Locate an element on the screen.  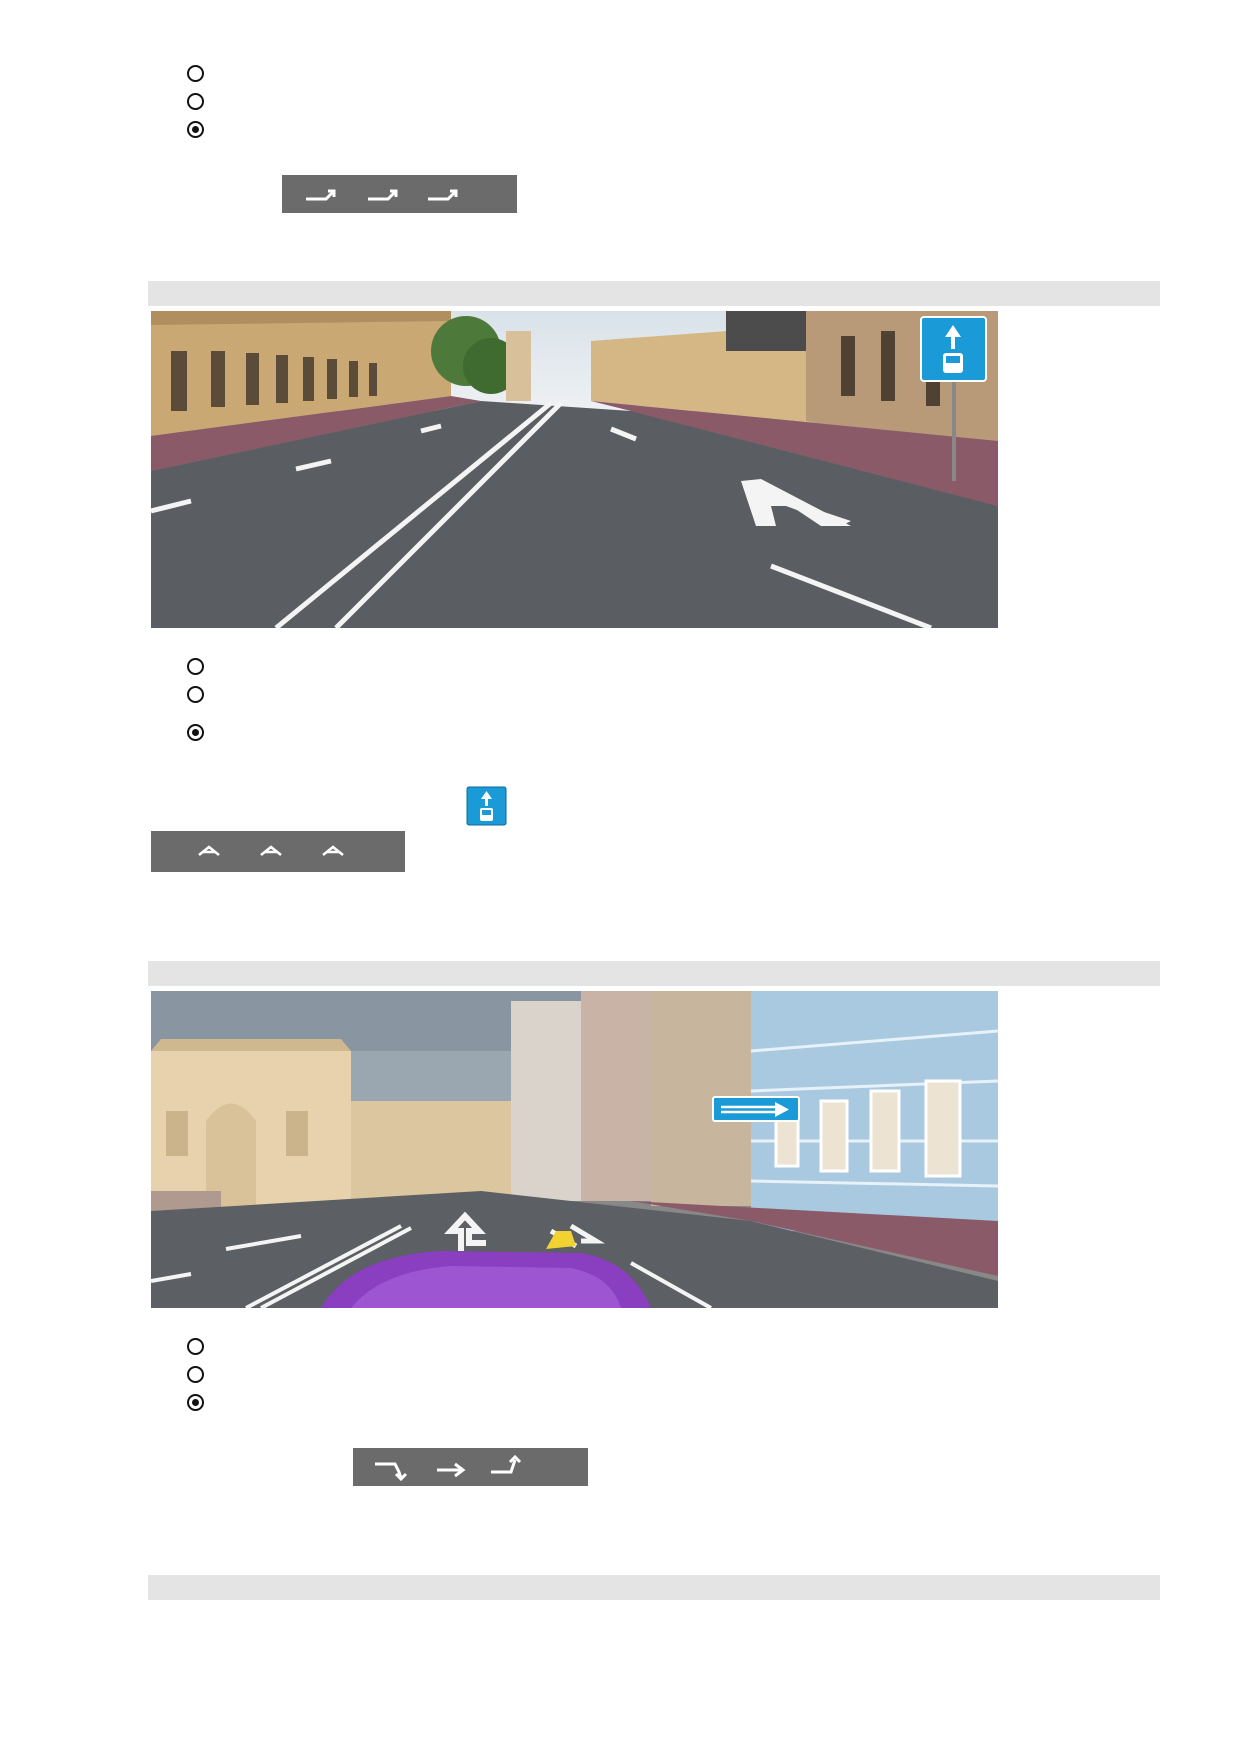
question-image-street-bus-lane is located at coordinates (574, 469).